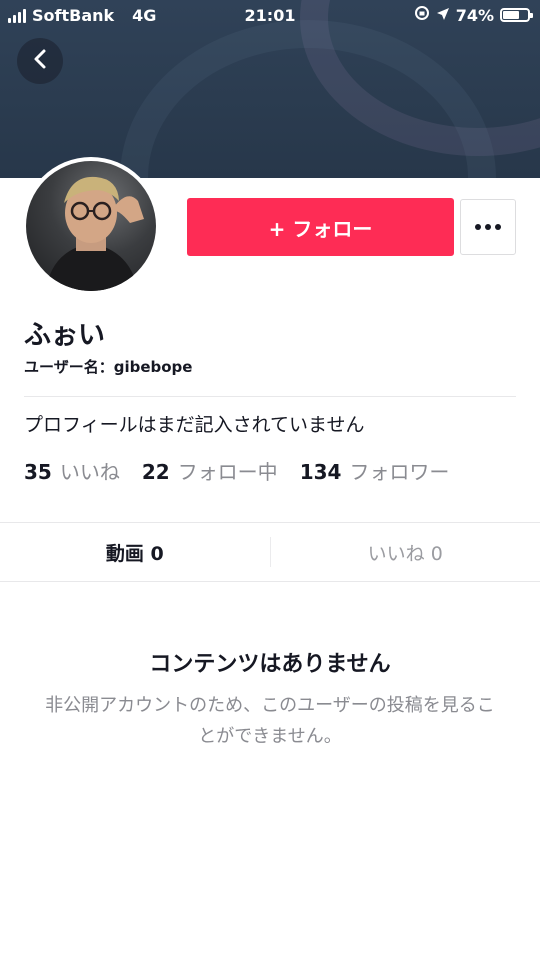 This screenshot has height=960, width=540. I want to click on username-label: ユーザー名：, so click(69, 367).